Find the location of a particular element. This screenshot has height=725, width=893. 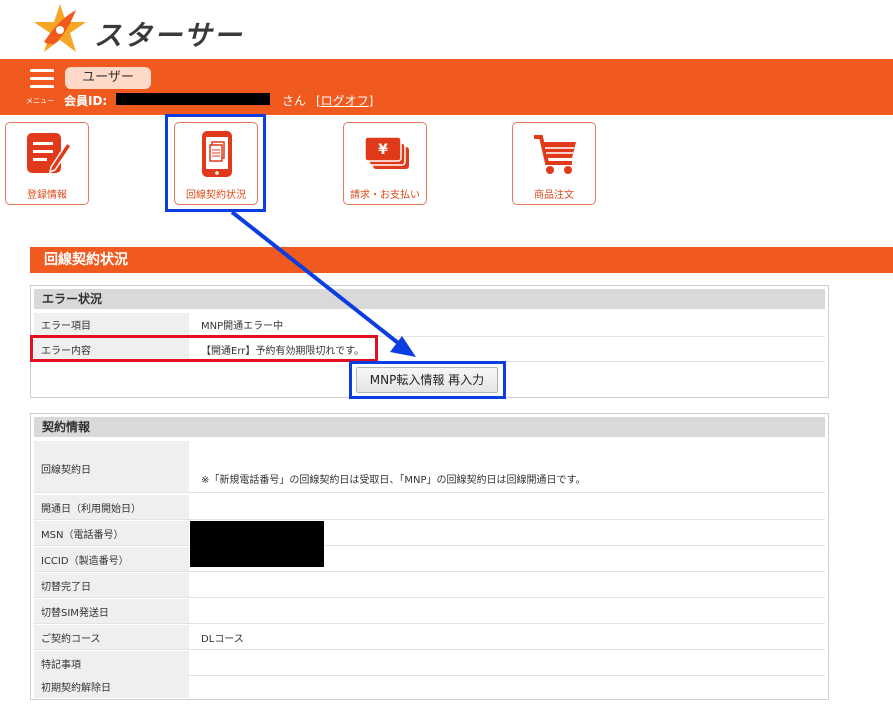

nav-label: 商品注文 is located at coordinates (554, 195).